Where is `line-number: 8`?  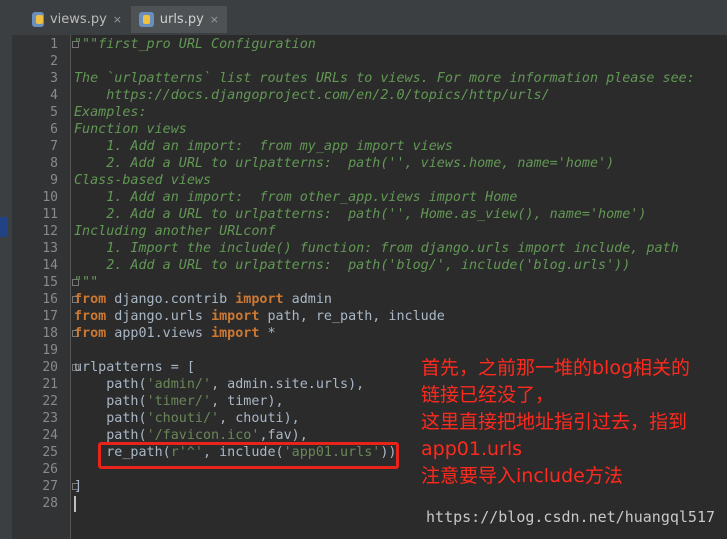
line-number: 8 is located at coordinates (54, 163).